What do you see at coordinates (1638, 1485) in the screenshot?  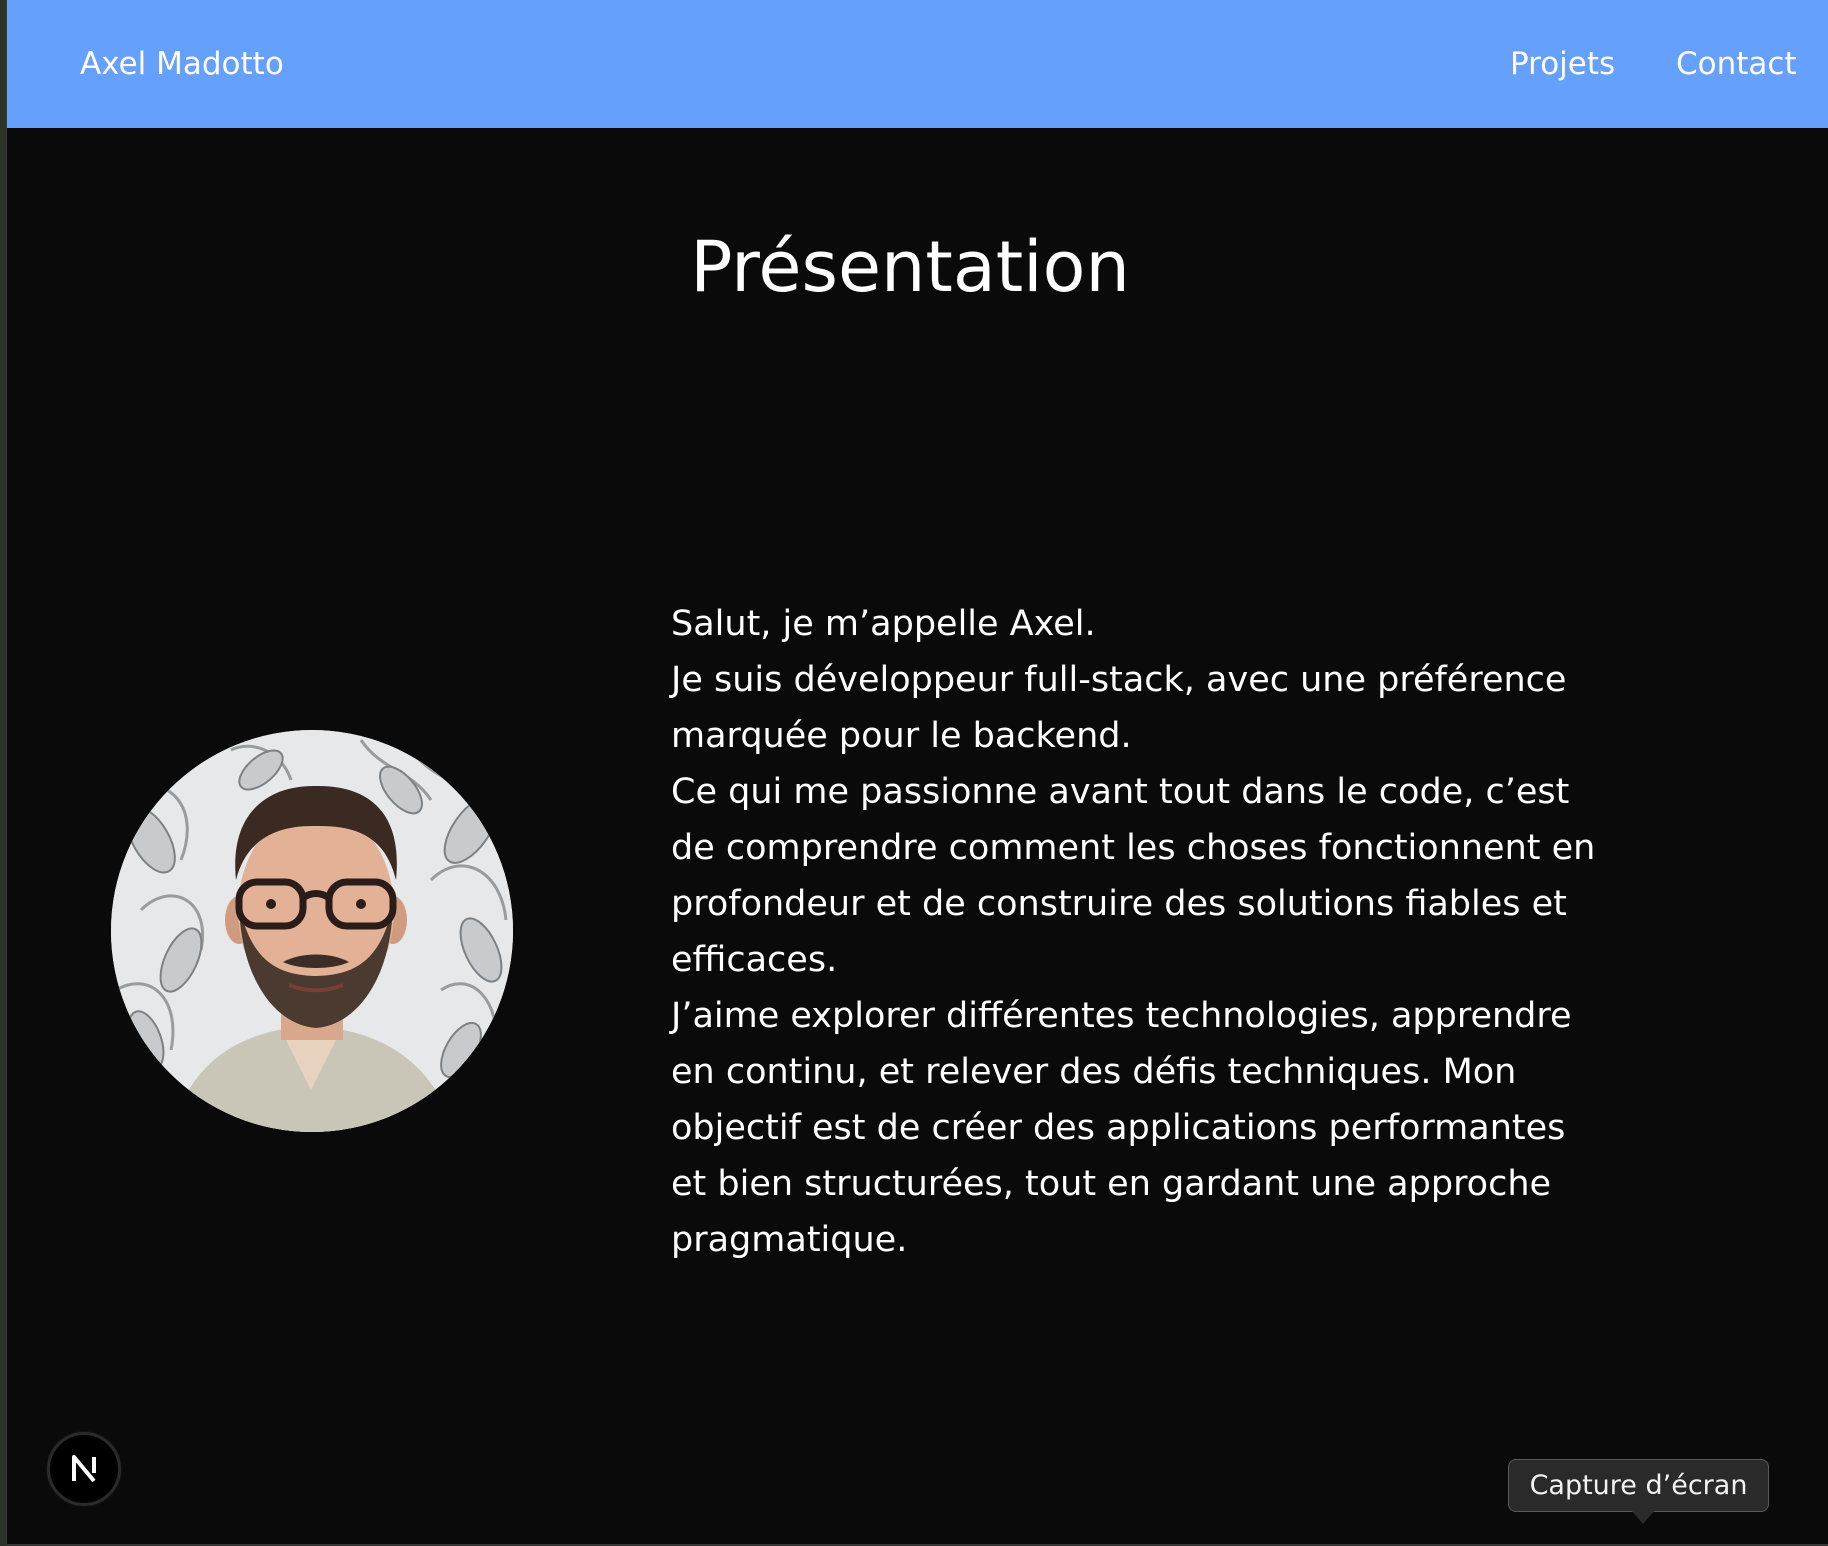 I see `screenshot-tooltip: Capture d’écran` at bounding box center [1638, 1485].